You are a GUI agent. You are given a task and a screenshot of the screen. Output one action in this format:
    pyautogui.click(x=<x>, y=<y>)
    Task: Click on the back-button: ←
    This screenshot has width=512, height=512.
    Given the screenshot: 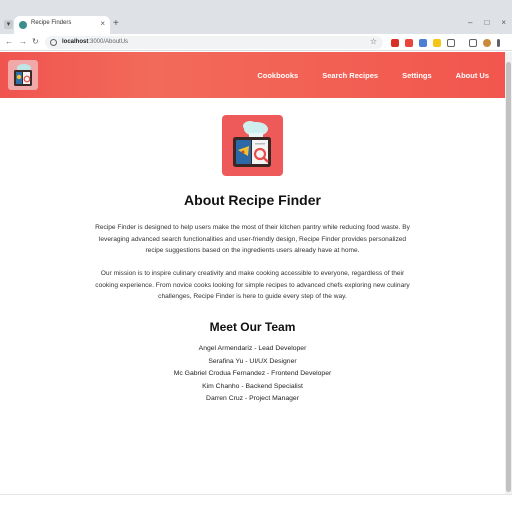 What is the action you would take?
    pyautogui.click(x=9, y=42)
    